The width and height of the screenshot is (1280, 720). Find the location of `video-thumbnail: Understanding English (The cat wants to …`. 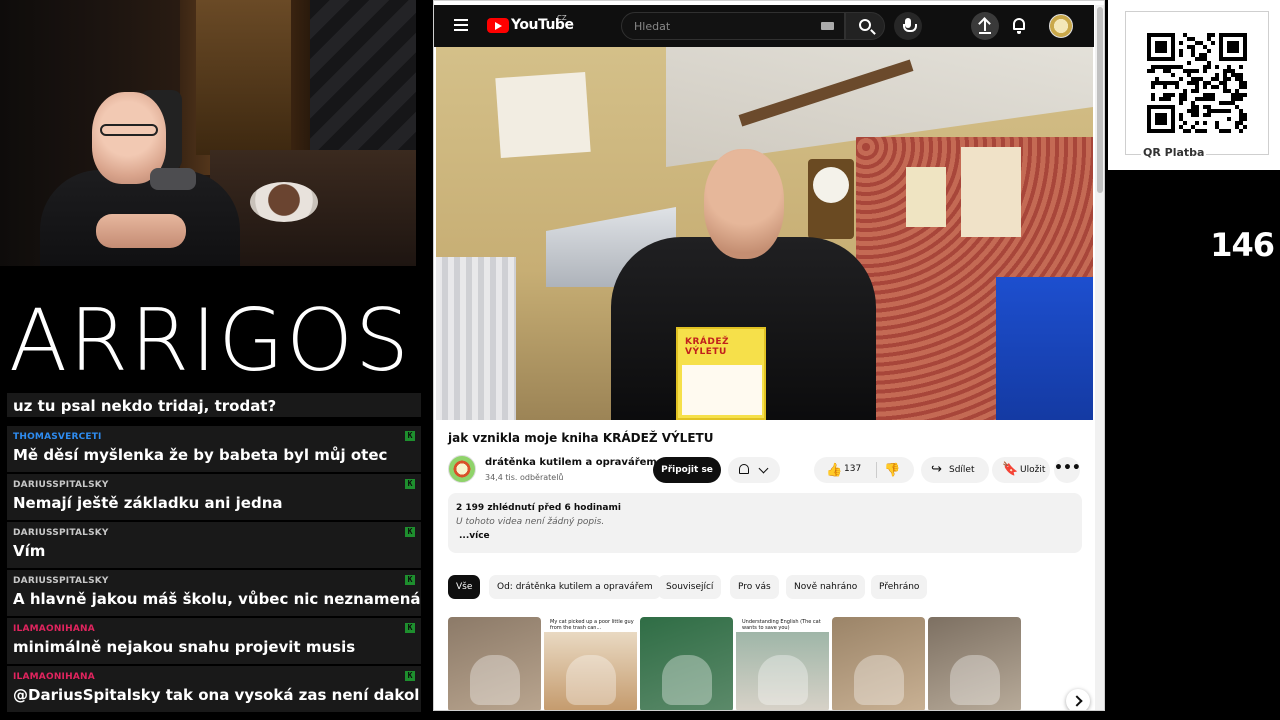

video-thumbnail: Understanding English (The cat wants to … is located at coordinates (782, 663).